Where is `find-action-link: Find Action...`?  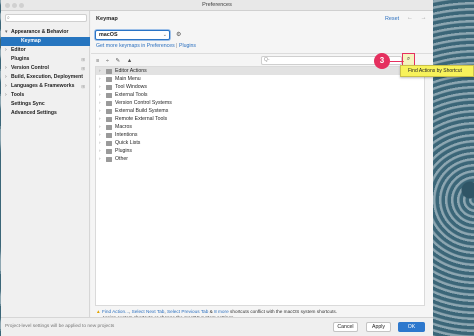 find-action-link: Find Action... is located at coordinates (115, 311).